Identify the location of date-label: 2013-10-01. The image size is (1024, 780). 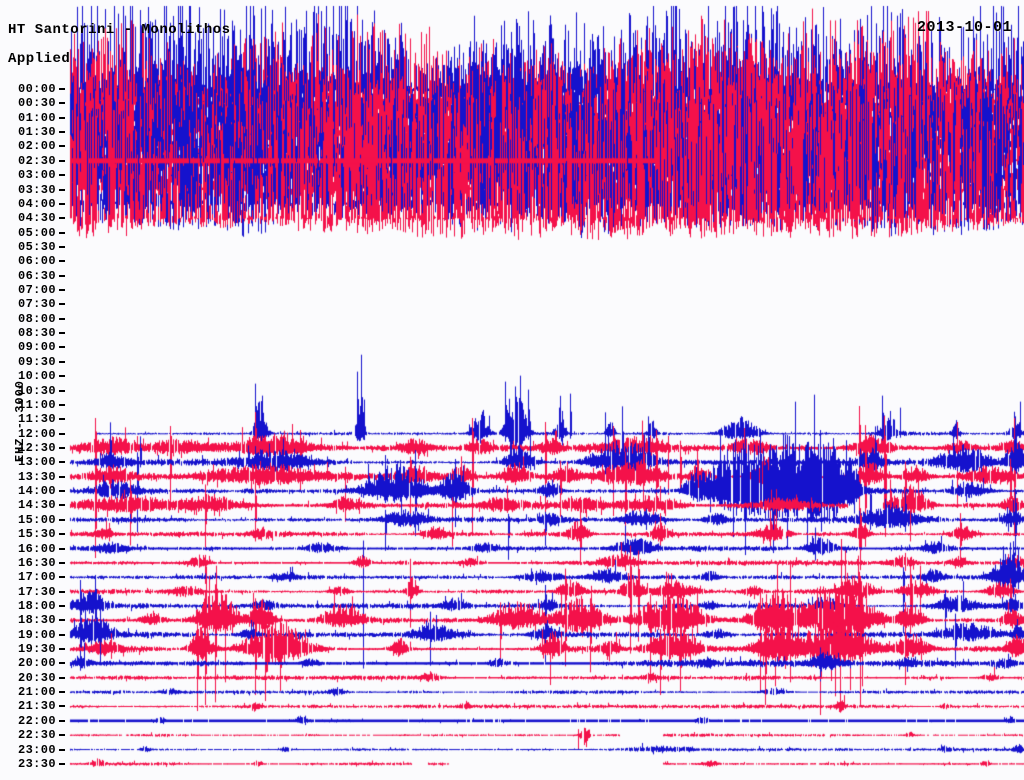
(964, 27).